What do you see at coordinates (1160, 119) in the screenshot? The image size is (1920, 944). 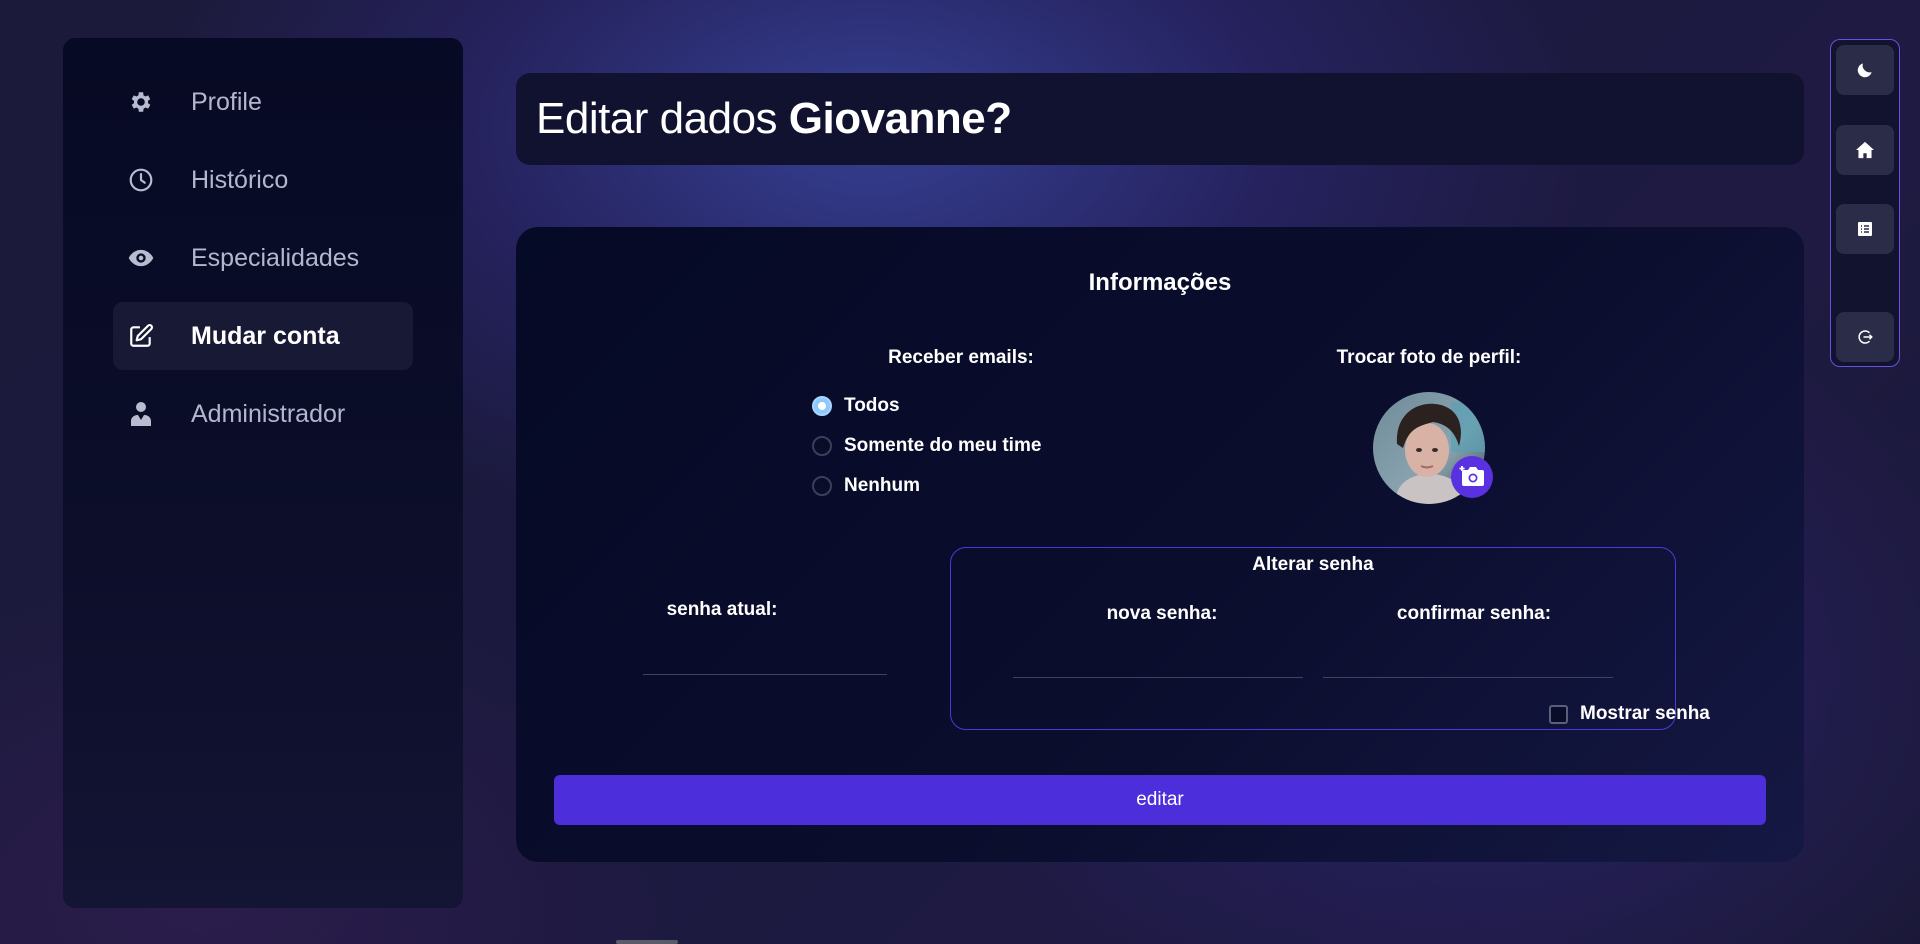 I see `page-header: Editar dados Giovanne?` at bounding box center [1160, 119].